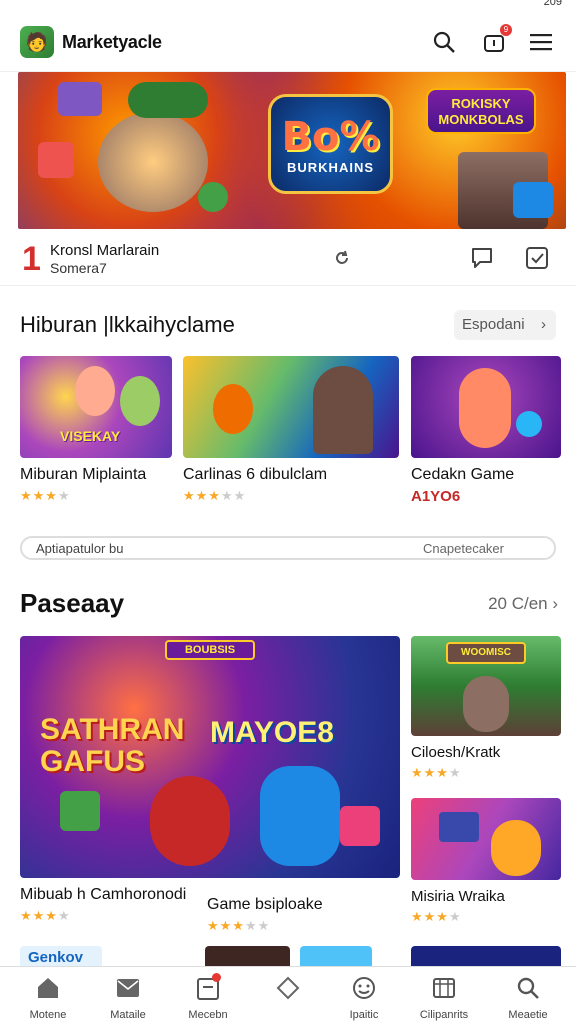 The height and width of the screenshot is (1024, 576). I want to click on box-icon, so click(444, 988).